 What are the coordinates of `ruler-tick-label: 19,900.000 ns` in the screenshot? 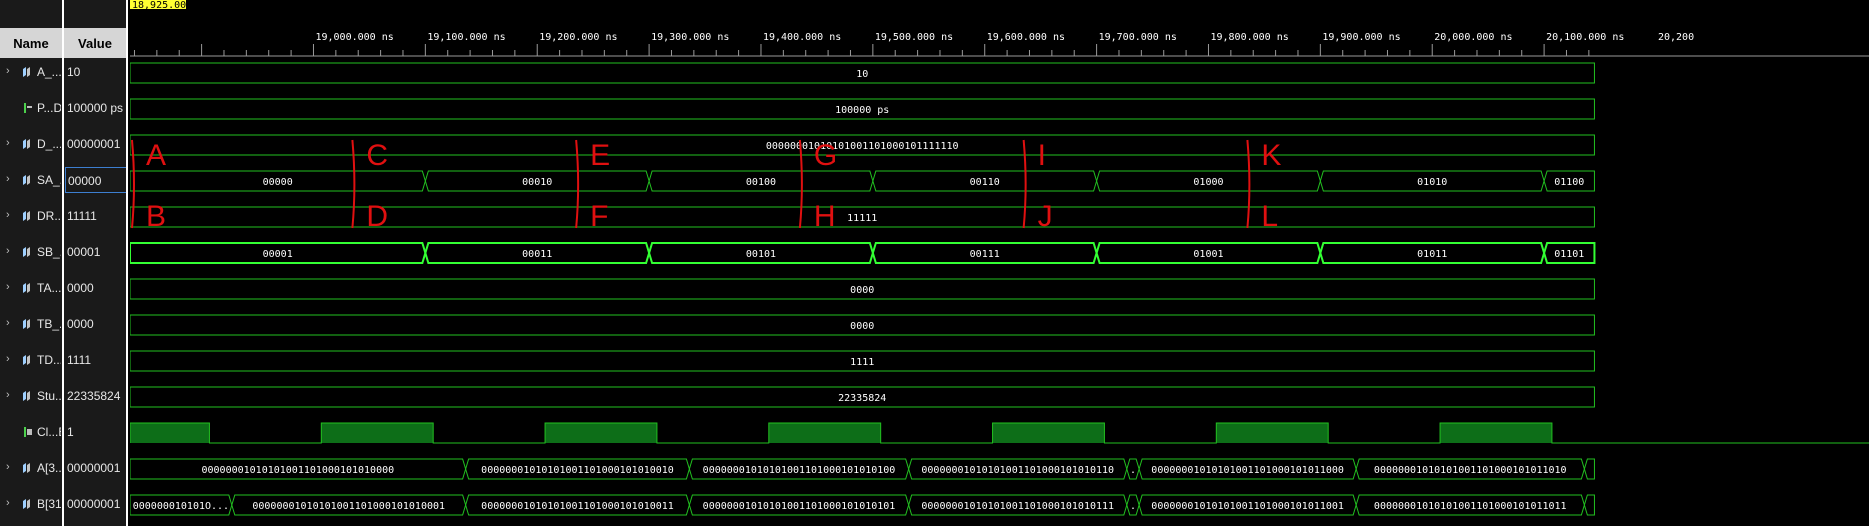 It's located at (1361, 37).